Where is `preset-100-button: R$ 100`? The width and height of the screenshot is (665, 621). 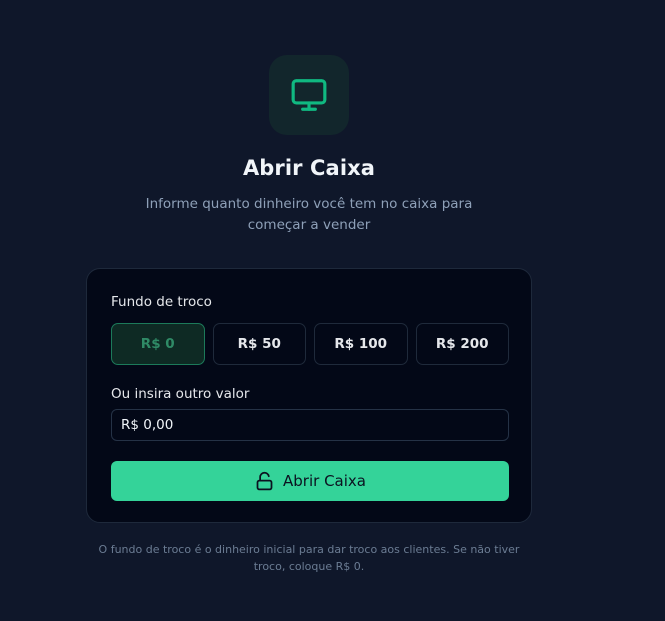 preset-100-button: R$ 100 is located at coordinates (361, 344).